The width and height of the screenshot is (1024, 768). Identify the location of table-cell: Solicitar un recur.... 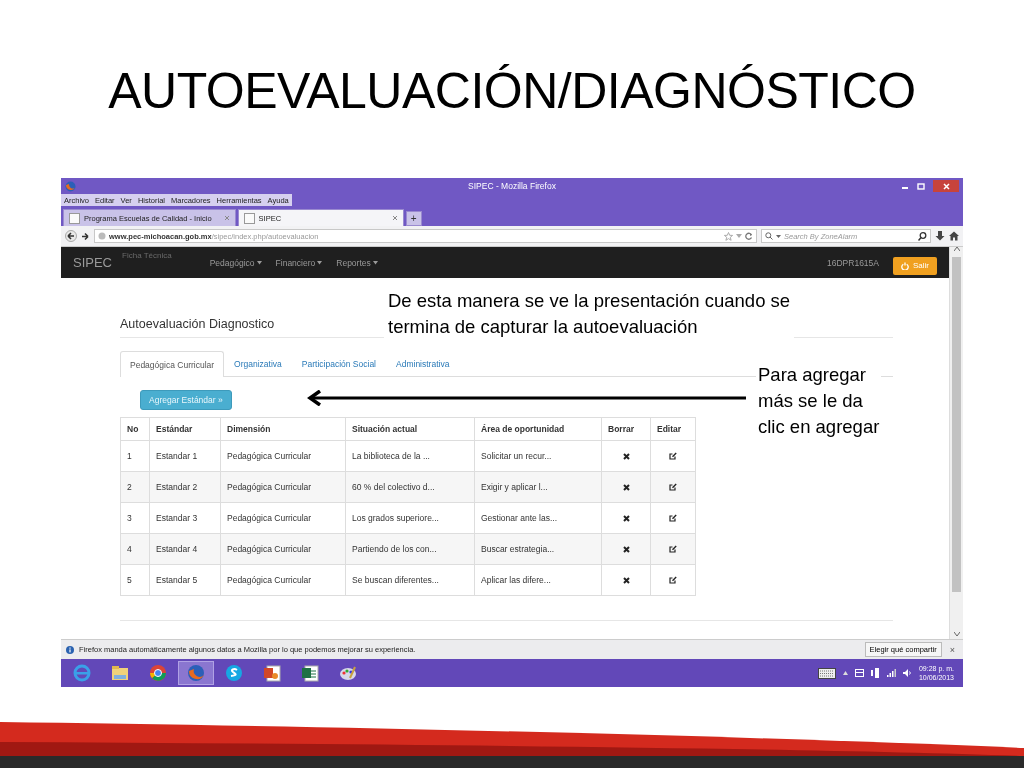
(538, 456).